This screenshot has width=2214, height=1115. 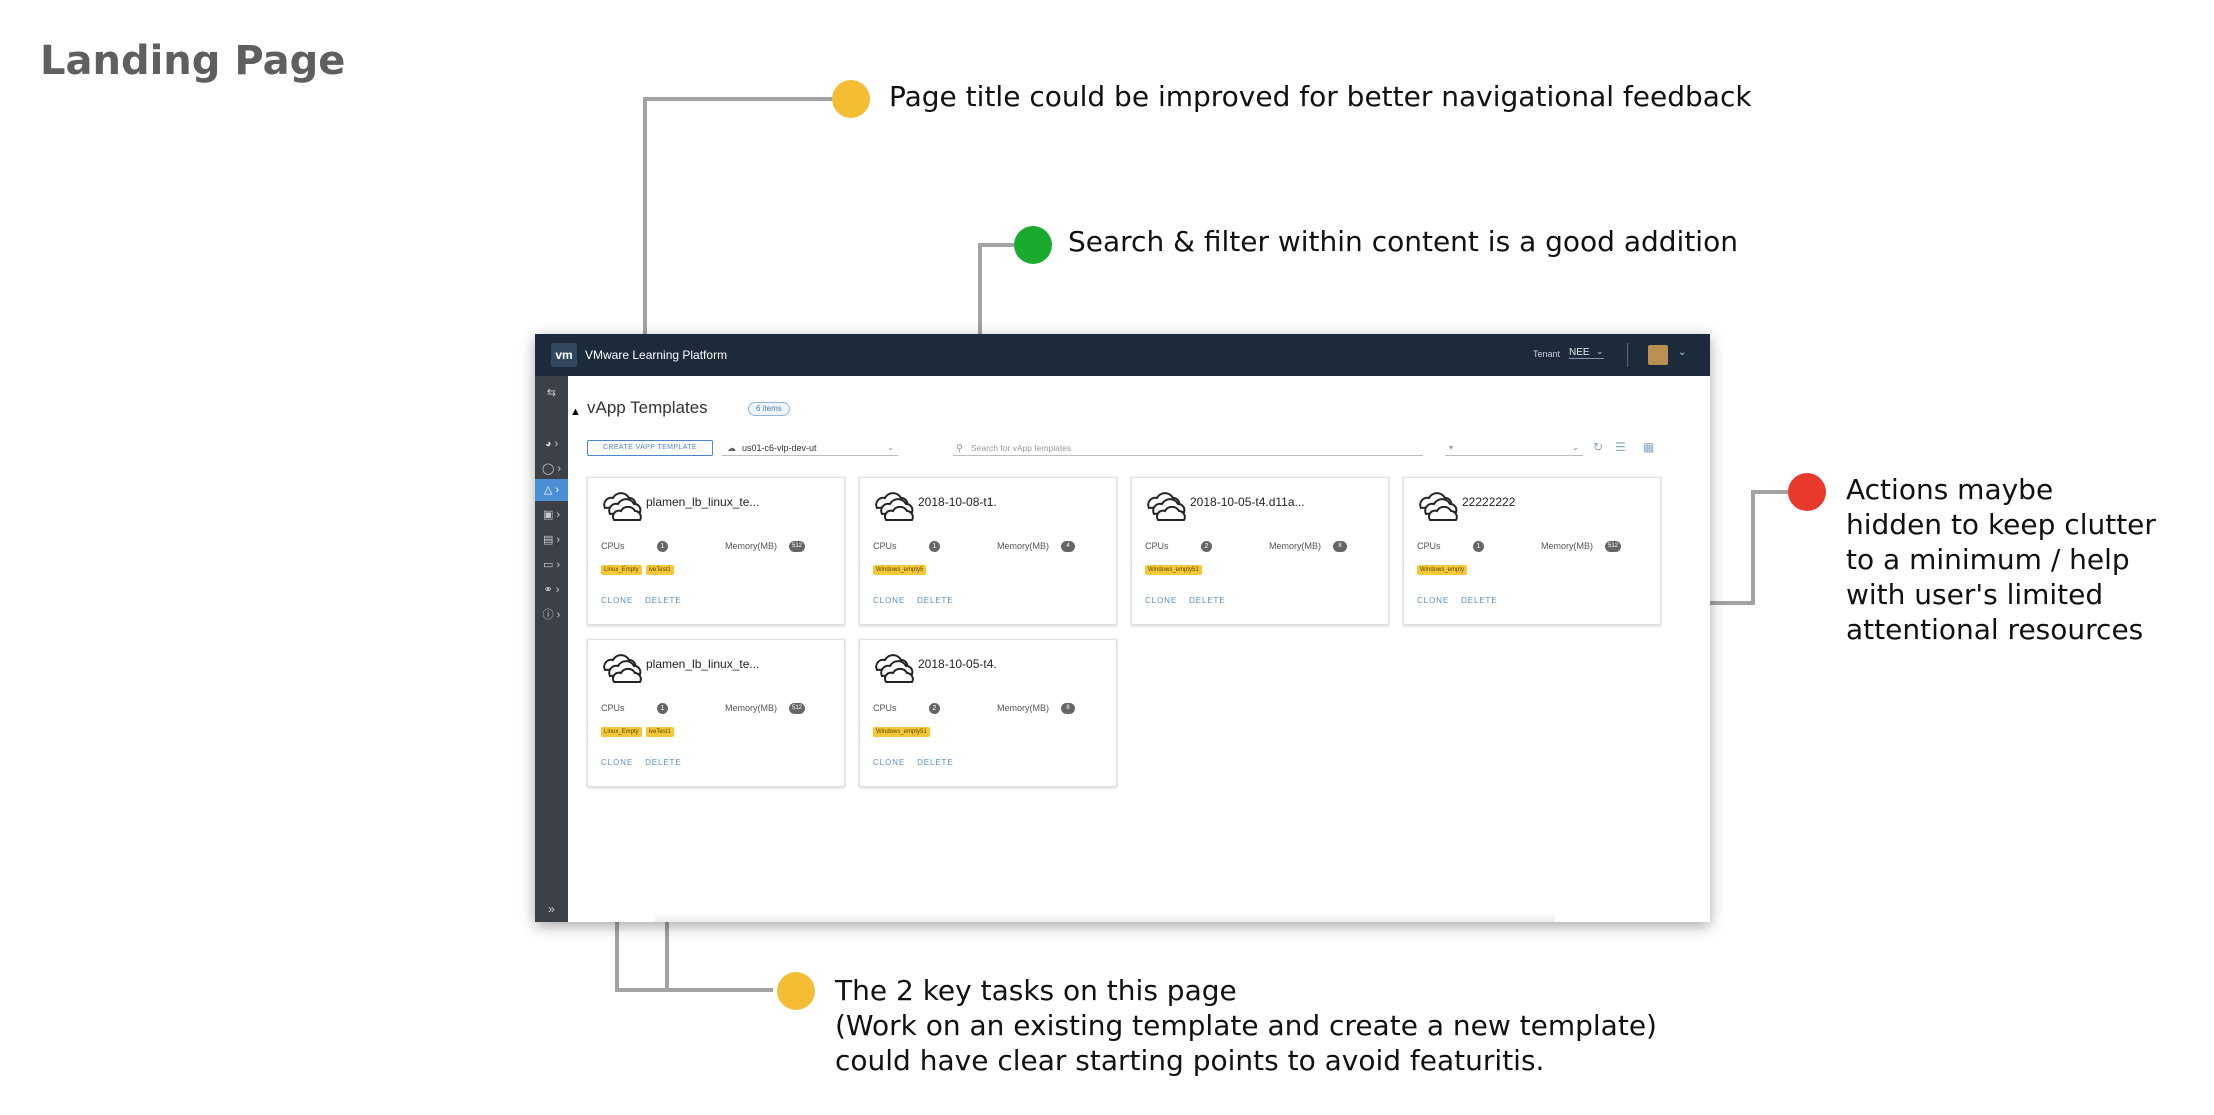 What do you see at coordinates (551, 909) in the screenshot?
I see `expand-sidebar-icon: »` at bounding box center [551, 909].